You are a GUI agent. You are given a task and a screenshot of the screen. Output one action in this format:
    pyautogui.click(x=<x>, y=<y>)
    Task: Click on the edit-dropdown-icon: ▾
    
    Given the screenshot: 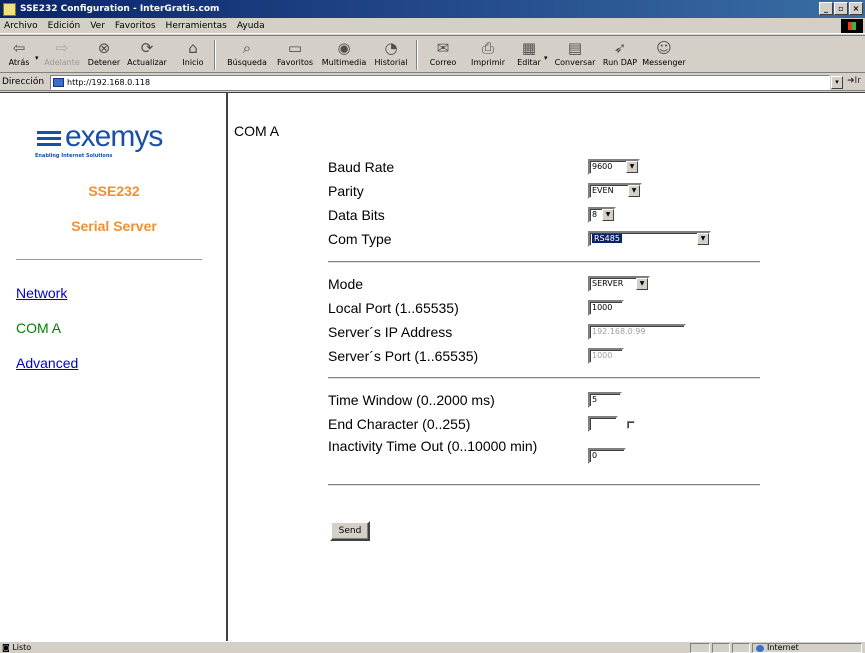 What is the action you would take?
    pyautogui.click(x=546, y=58)
    